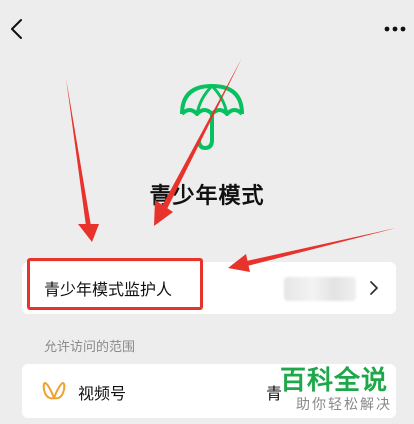 Image resolution: width=414 pixels, height=424 pixels. Describe the element at coordinates (344, 405) in the screenshot. I see `watermark-sub-text: 助你轻松解决` at that location.